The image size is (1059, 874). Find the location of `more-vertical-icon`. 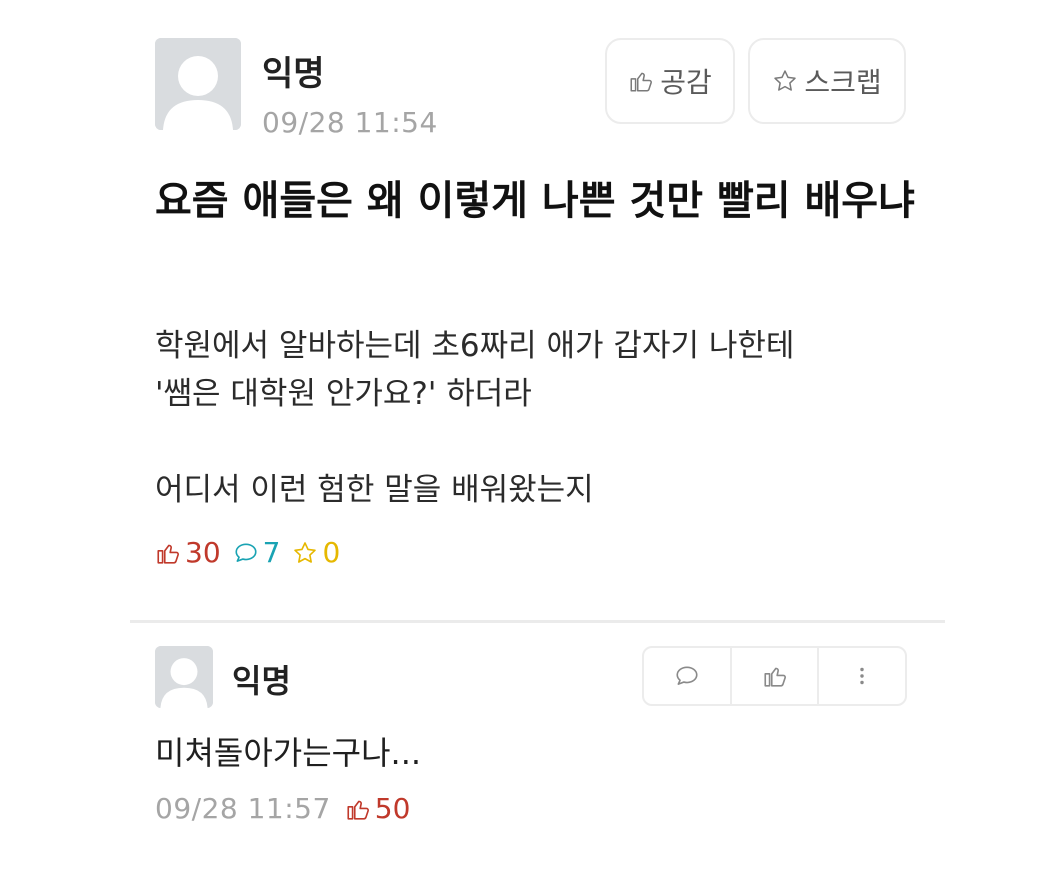

more-vertical-icon is located at coordinates (862, 676).